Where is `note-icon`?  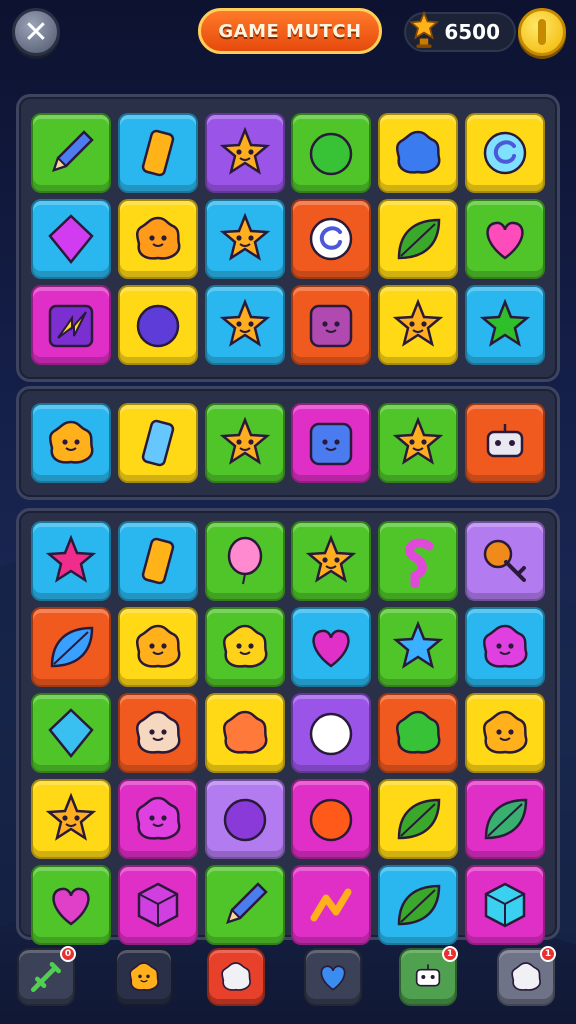
note-icon is located at coordinates (331, 905).